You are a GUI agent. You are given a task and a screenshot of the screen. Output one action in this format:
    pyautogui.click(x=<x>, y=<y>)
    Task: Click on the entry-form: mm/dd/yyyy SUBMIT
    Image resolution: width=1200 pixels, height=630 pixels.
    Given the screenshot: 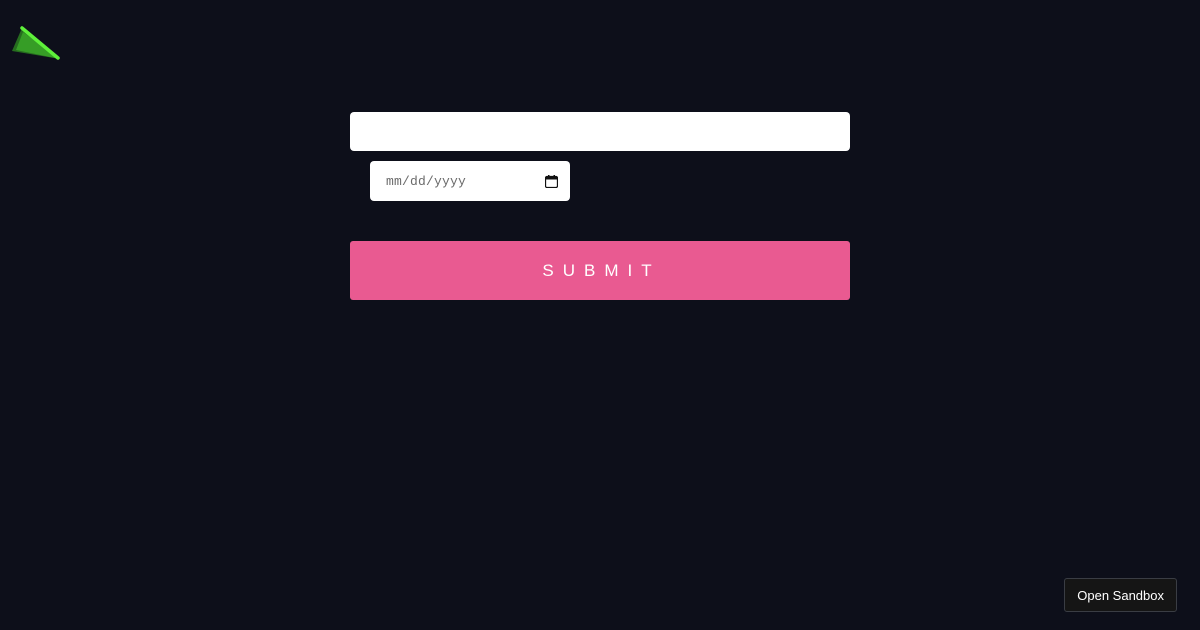 What is the action you would take?
    pyautogui.click(x=600, y=206)
    